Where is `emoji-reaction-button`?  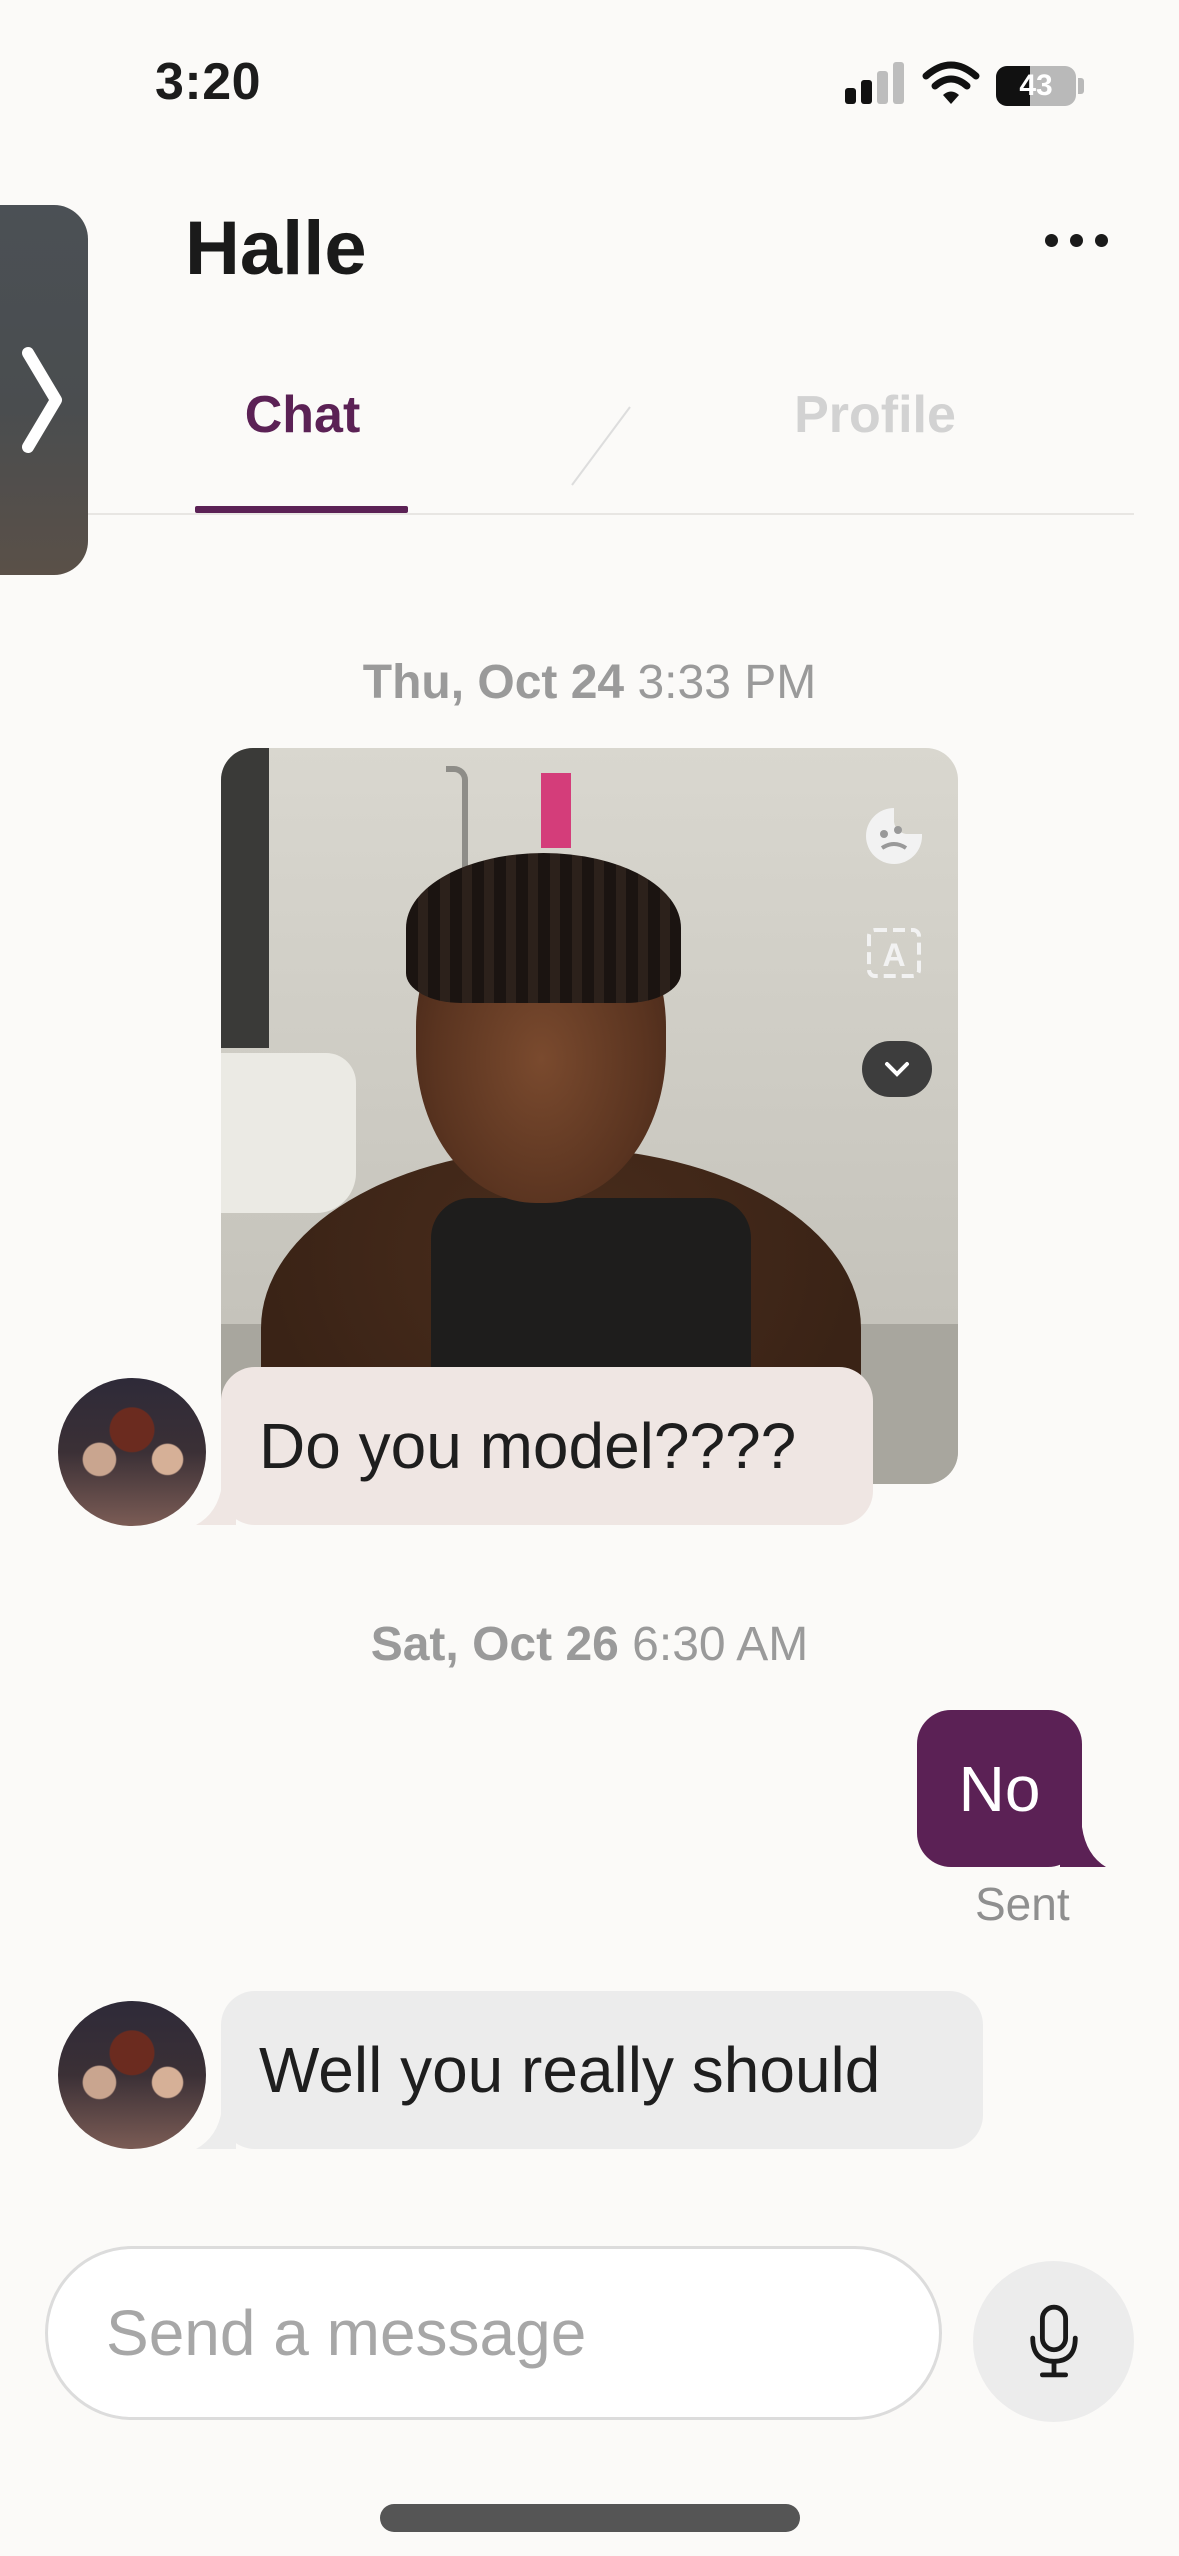 emoji-reaction-button is located at coordinates (894, 836).